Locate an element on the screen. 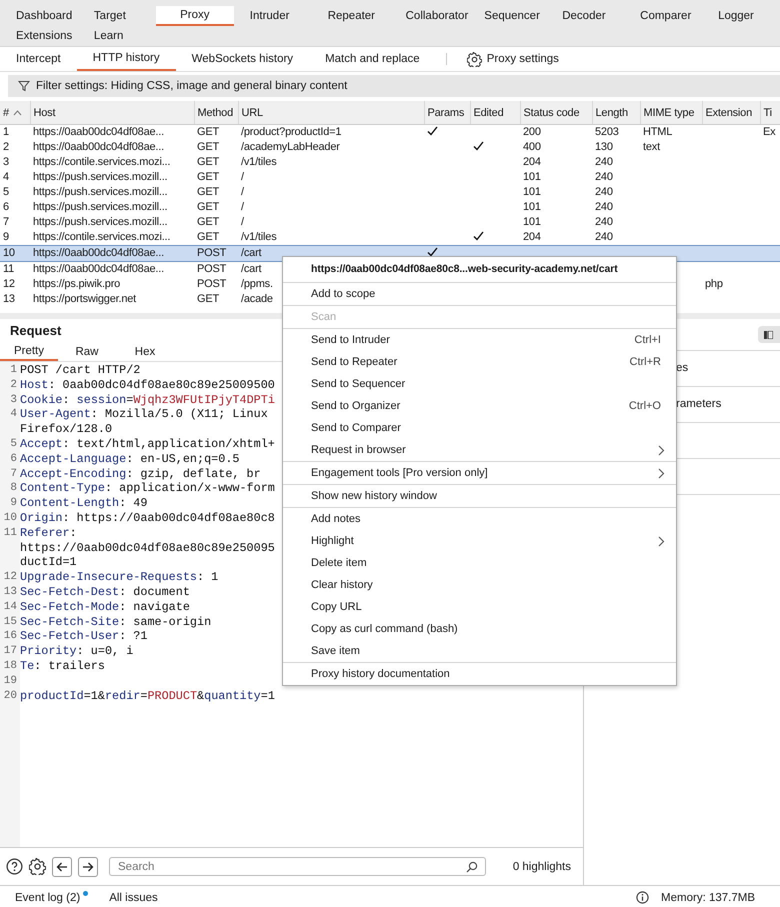  code-line: Sec-Fetch-Dest: document is located at coordinates (105, 592).